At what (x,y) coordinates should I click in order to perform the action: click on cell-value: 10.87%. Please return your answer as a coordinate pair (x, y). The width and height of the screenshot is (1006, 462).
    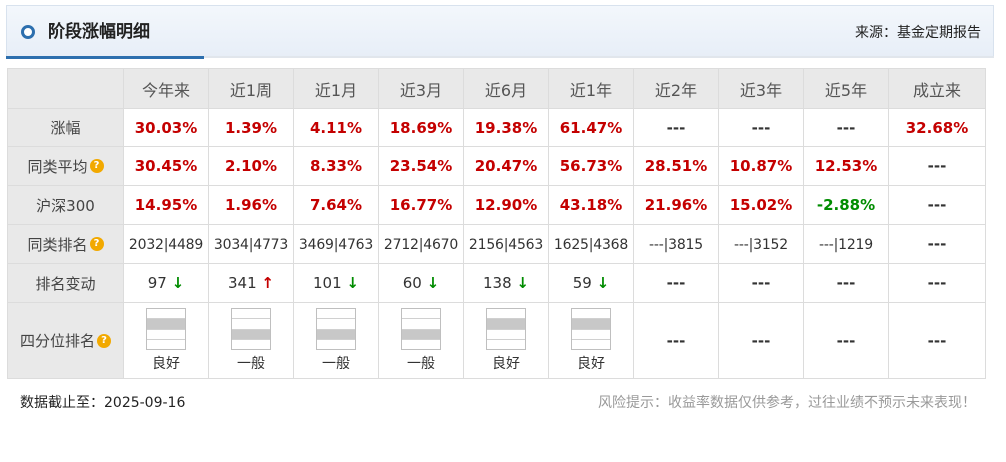
    Looking at the image, I should click on (761, 166).